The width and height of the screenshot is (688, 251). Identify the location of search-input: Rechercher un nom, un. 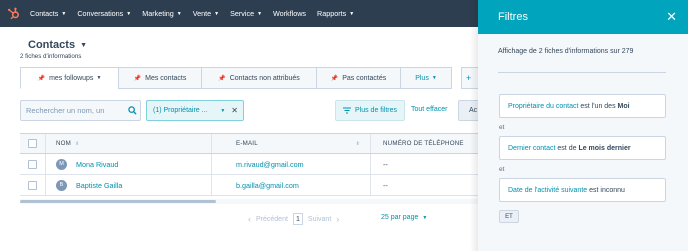
(80, 110).